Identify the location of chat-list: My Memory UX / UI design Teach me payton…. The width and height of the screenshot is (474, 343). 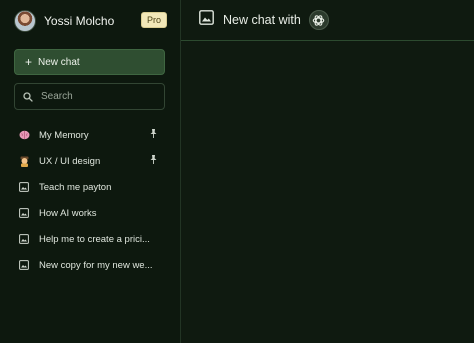
(90, 200).